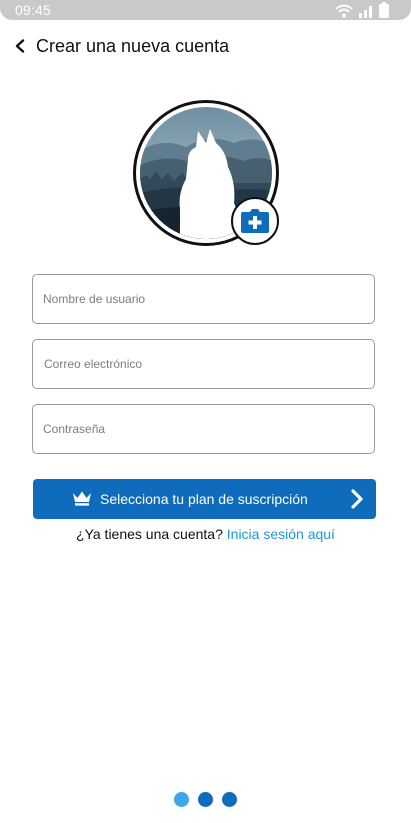  What do you see at coordinates (82, 498) in the screenshot?
I see `crown-icon` at bounding box center [82, 498].